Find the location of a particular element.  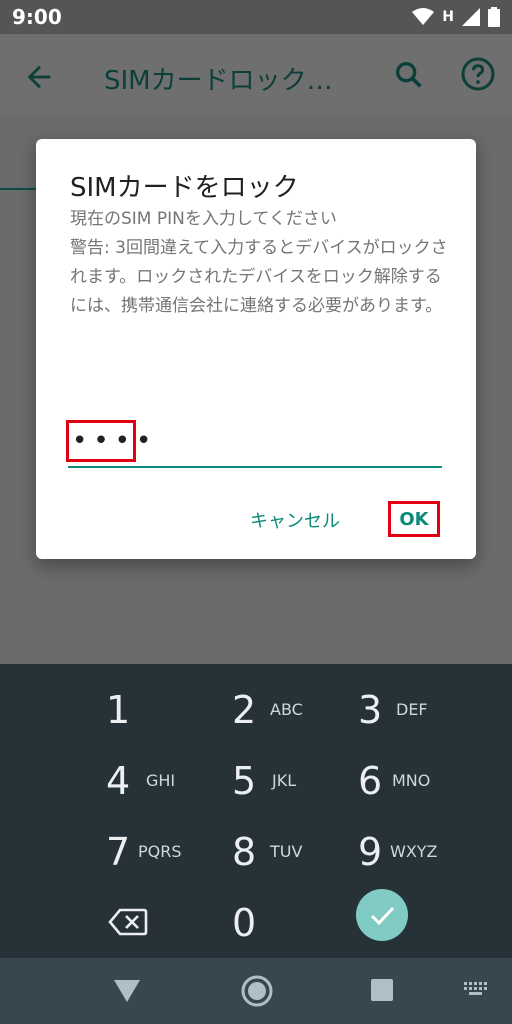

keyboard-switch-icon is located at coordinates (476, 990).